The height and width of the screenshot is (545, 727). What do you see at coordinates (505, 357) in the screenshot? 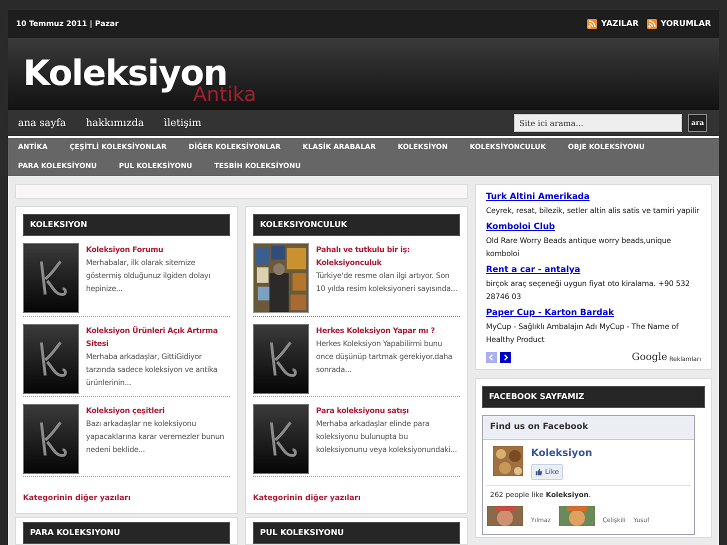
I see `next-button` at bounding box center [505, 357].